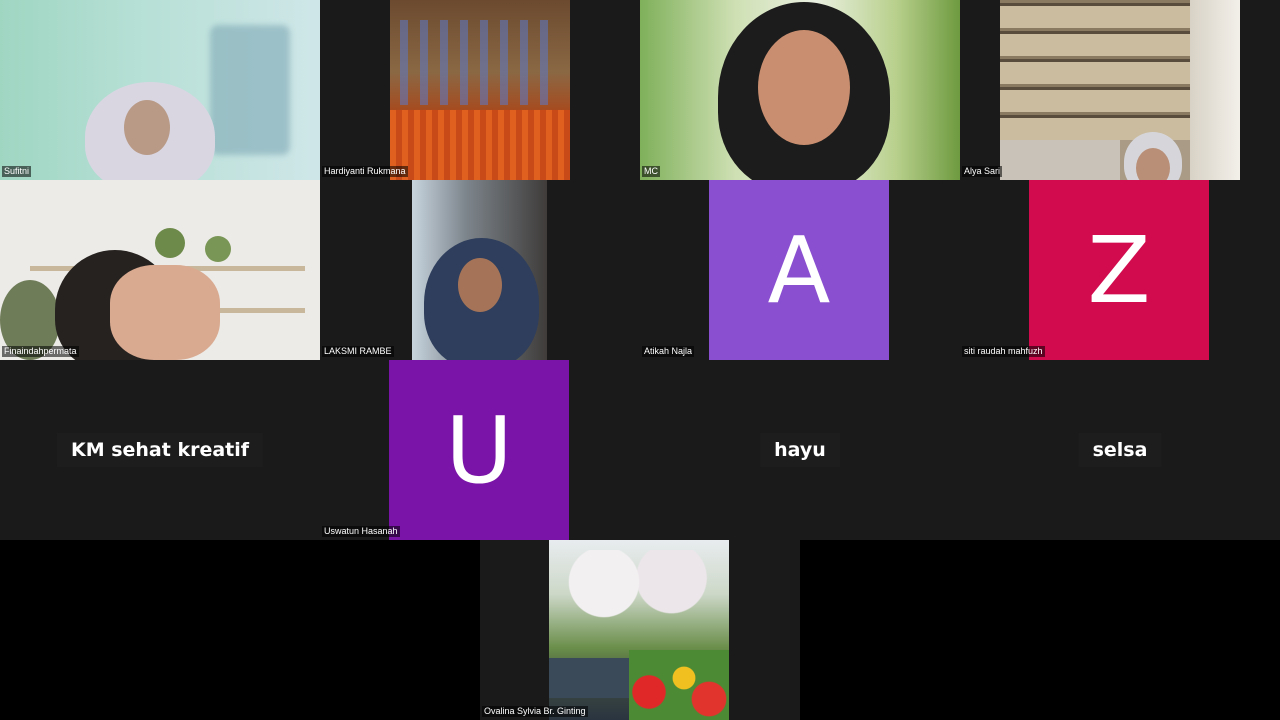  I want to click on participant-tile-sufitni: Sufitni, so click(160, 90).